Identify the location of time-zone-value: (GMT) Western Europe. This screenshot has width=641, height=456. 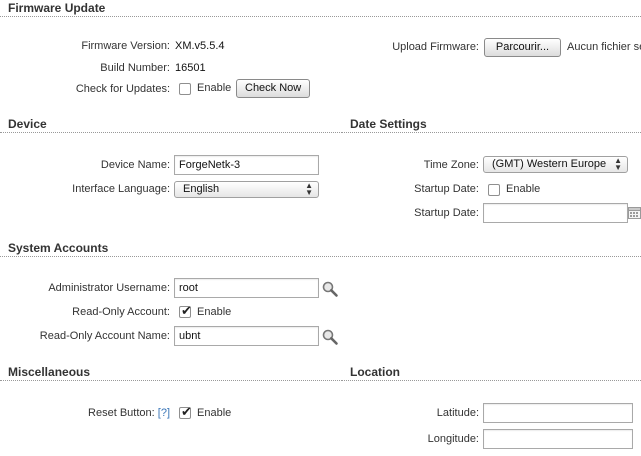
(549, 164).